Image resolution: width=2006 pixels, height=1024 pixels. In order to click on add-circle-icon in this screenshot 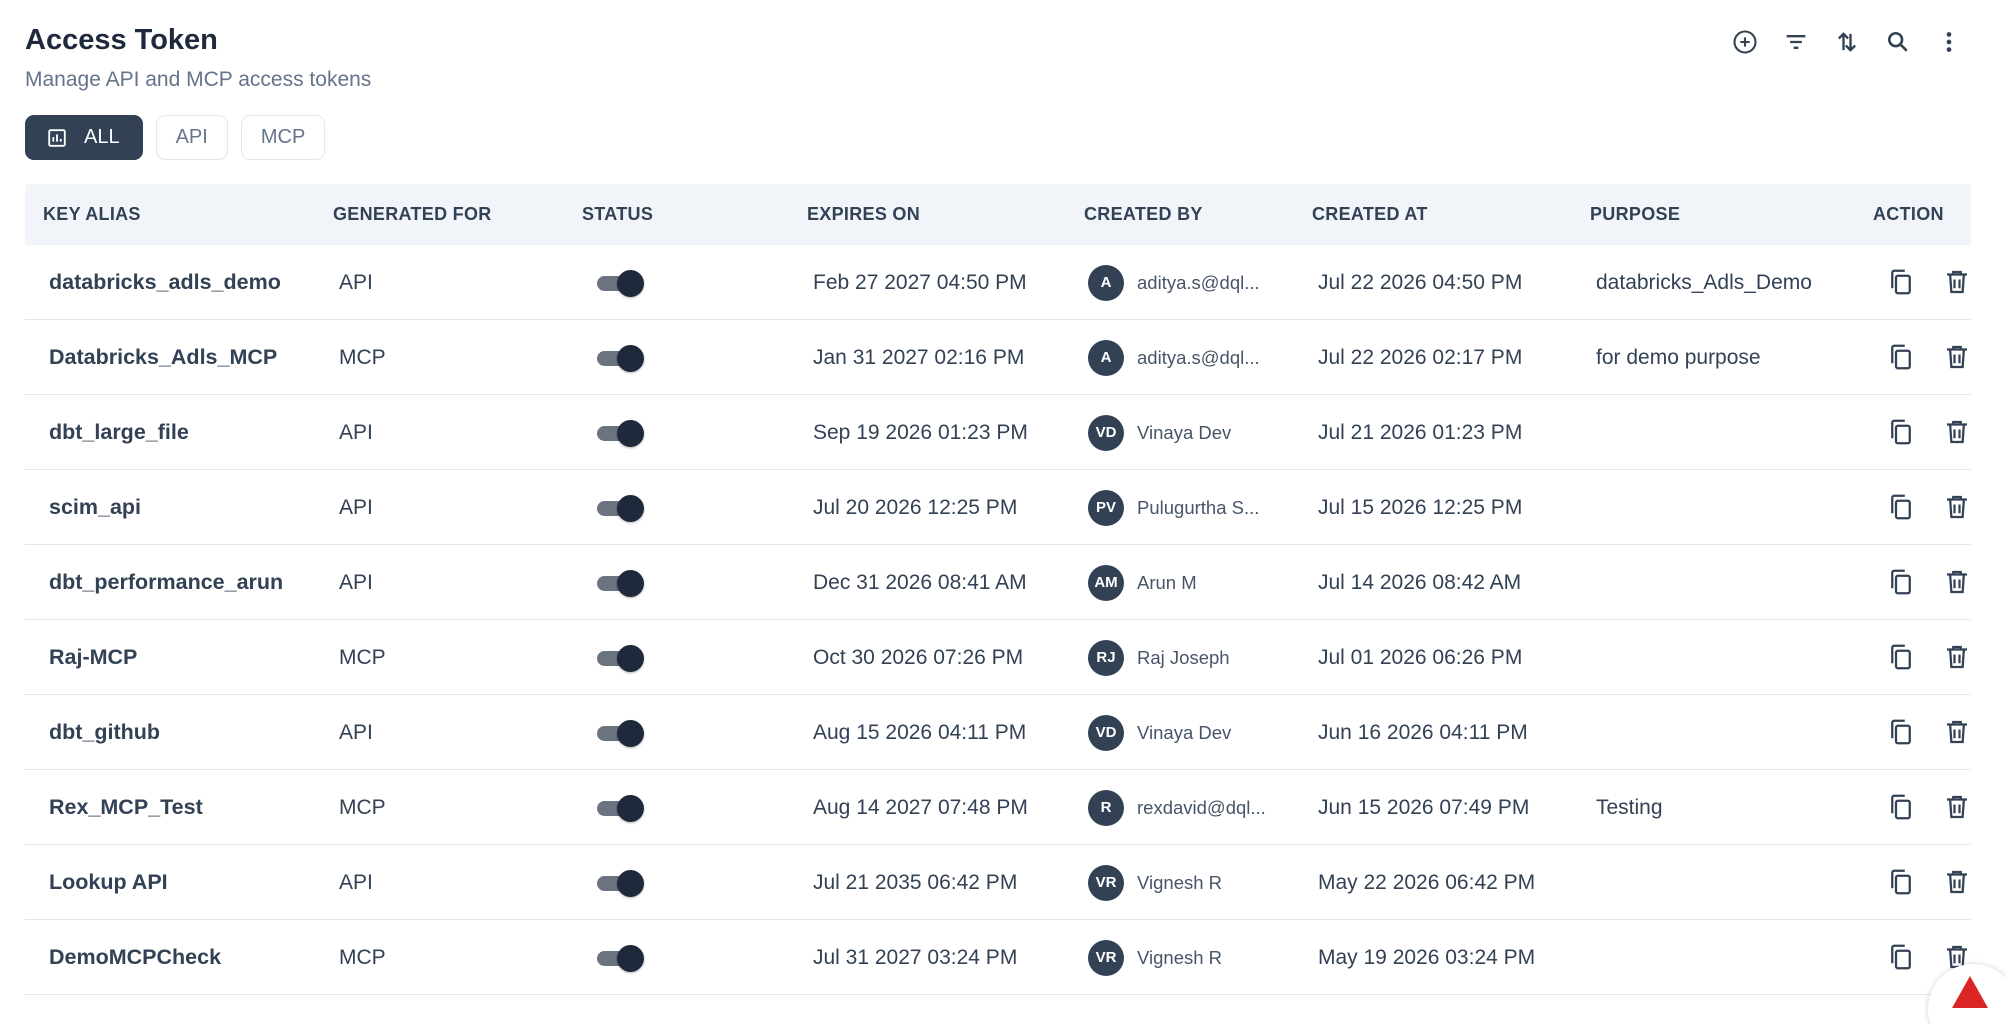, I will do `click(1745, 42)`.